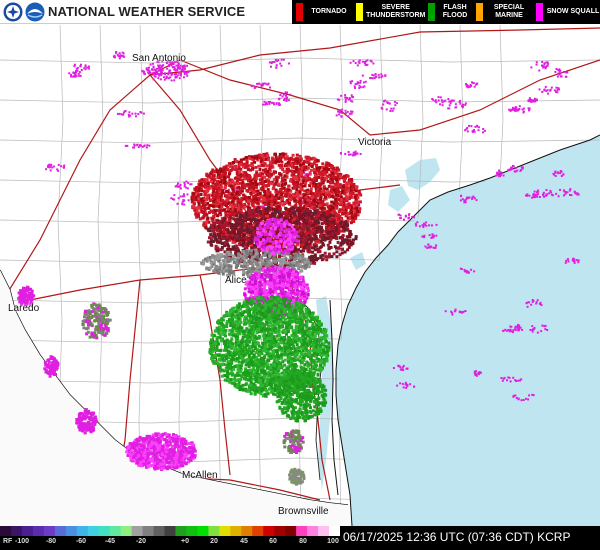 The height and width of the screenshot is (550, 600). Describe the element at coordinates (375, 142) in the screenshot. I see `city-label-victoria: Victoria` at that location.